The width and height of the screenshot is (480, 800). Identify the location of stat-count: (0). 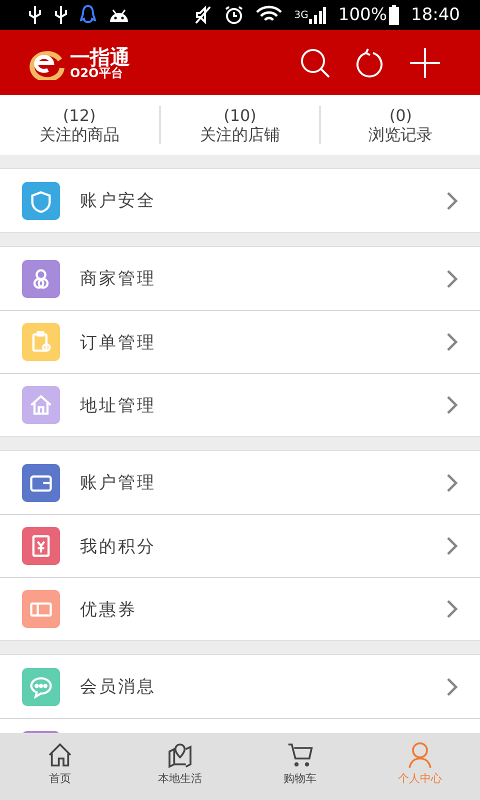
(400, 115).